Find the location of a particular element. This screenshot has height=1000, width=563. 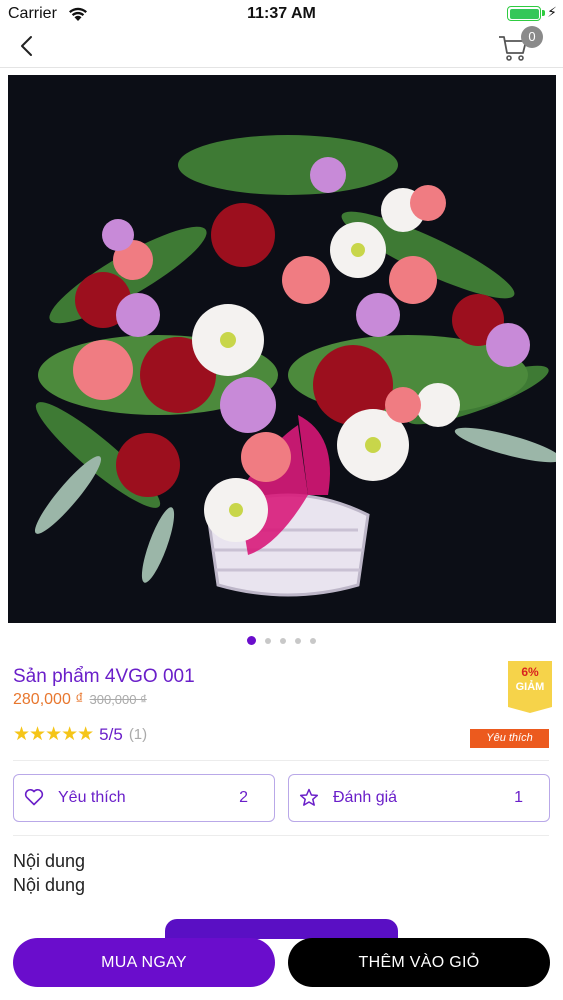

image-pager is located at coordinates (281, 641).